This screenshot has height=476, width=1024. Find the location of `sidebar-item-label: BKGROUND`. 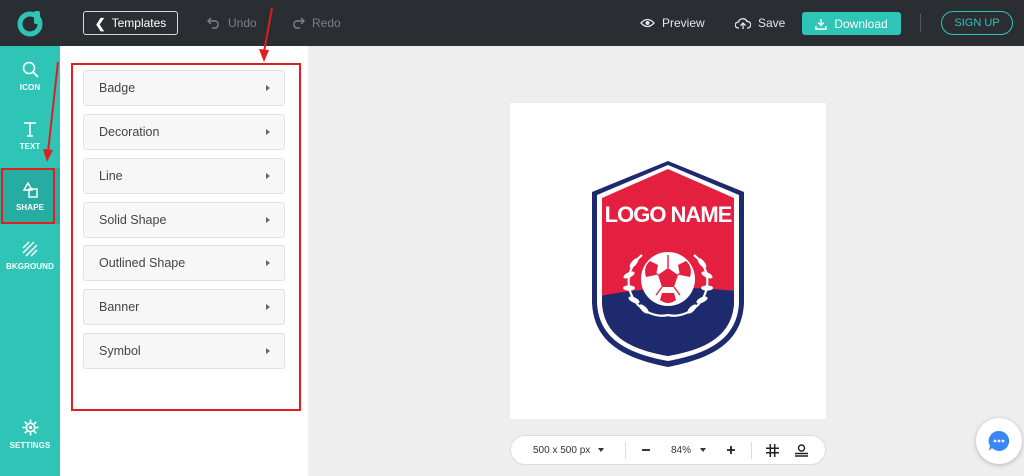

sidebar-item-label: BKGROUND is located at coordinates (30, 266).